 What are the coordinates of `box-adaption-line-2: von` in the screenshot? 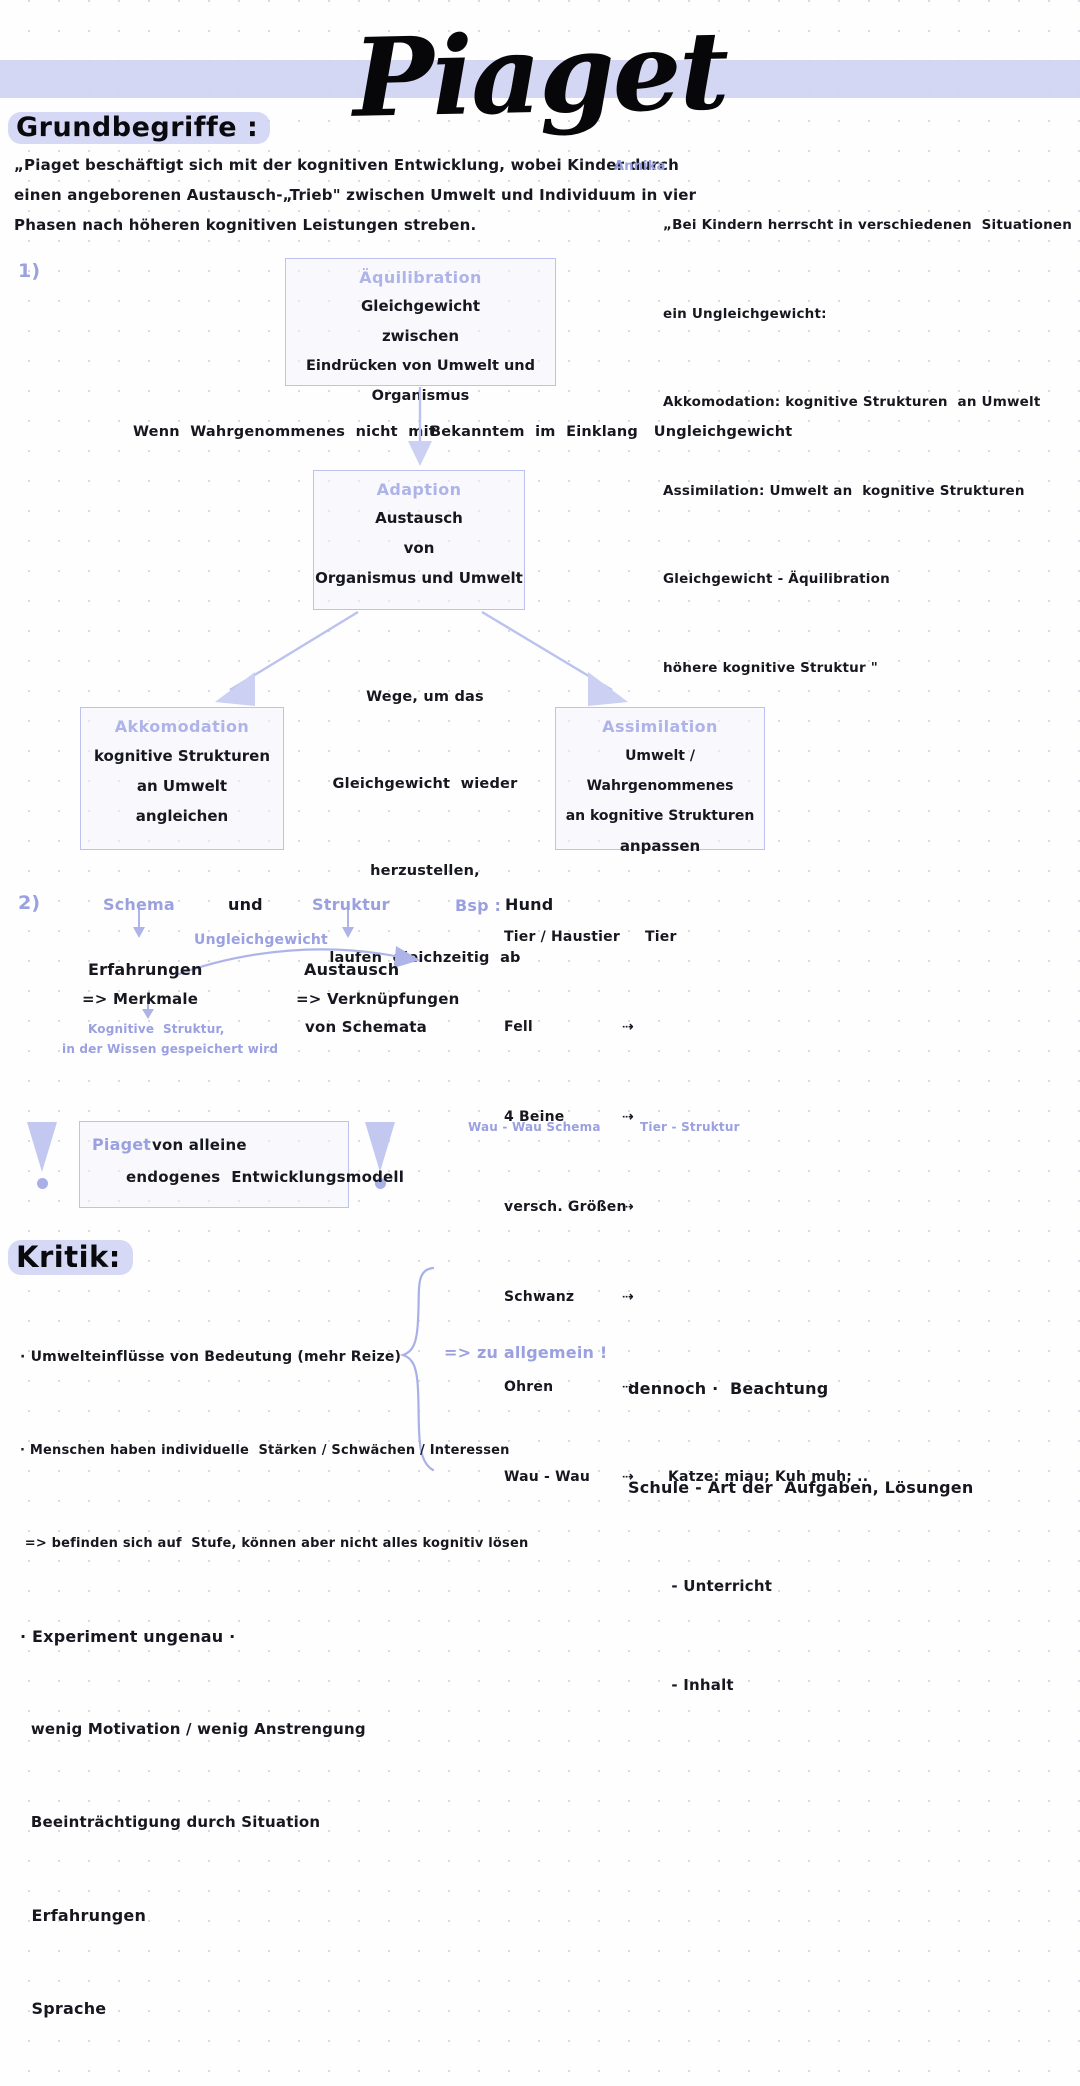 It's located at (419, 548).